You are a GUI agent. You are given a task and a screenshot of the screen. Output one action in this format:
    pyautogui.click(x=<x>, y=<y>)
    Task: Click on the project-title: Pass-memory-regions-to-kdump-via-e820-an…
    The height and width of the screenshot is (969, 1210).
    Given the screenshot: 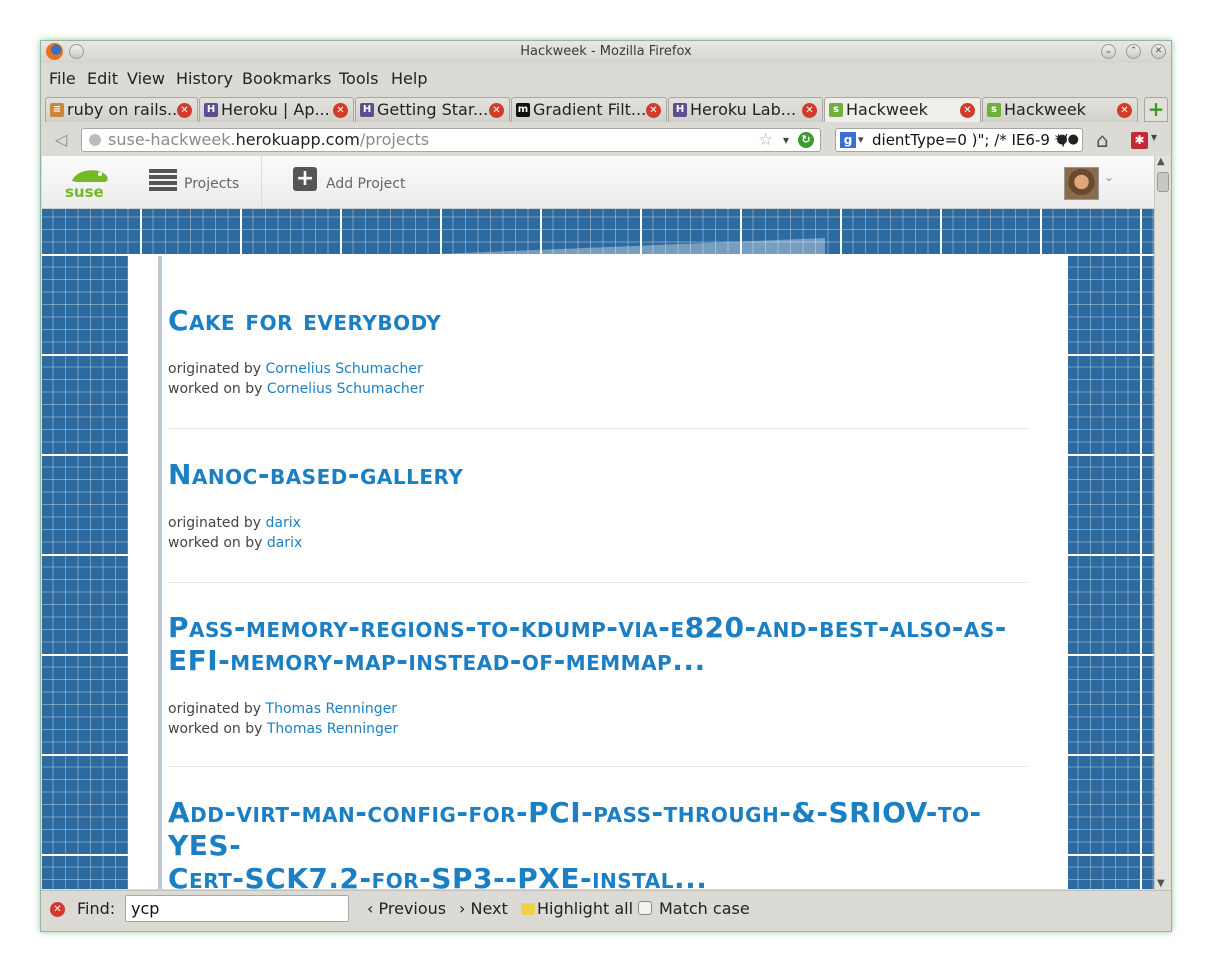 What is the action you would take?
    pyautogui.click(x=598, y=644)
    